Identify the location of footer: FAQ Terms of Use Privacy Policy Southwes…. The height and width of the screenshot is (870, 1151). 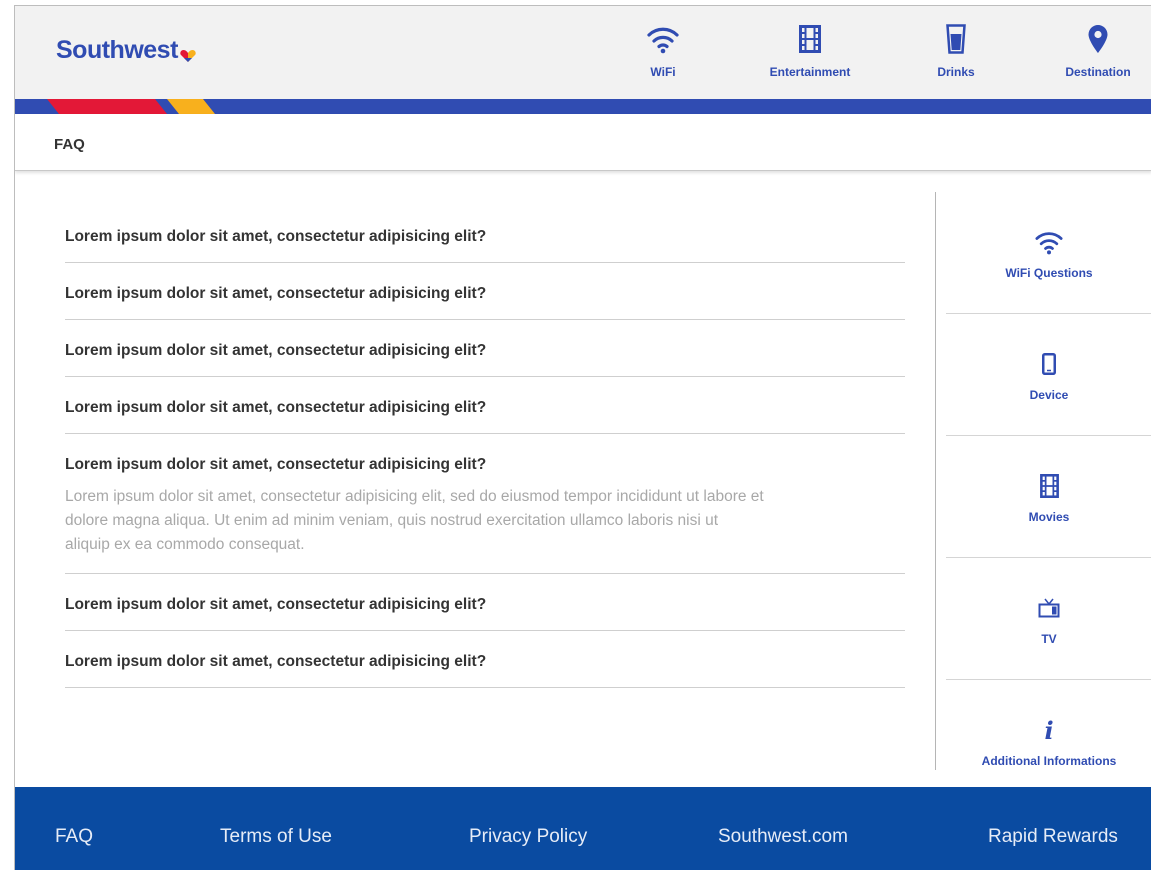
(583, 828).